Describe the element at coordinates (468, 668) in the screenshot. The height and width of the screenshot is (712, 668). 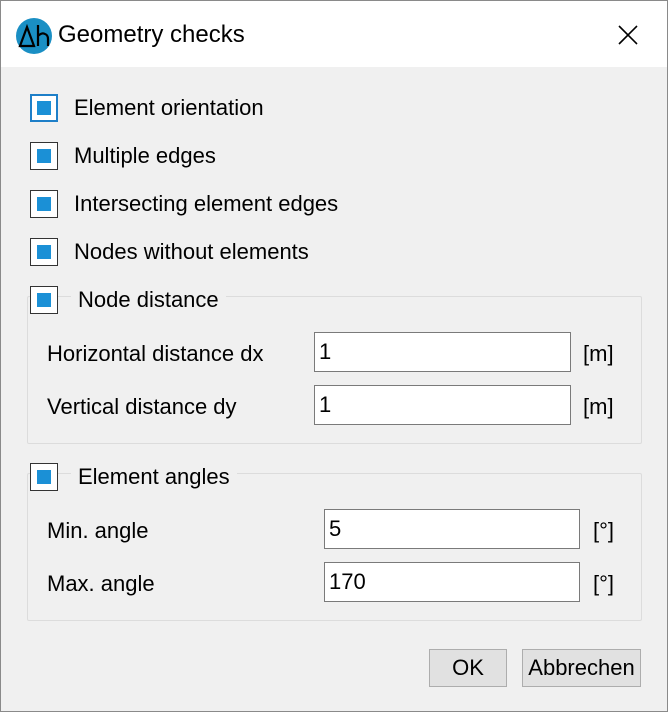
I see `ok-button: OK` at that location.